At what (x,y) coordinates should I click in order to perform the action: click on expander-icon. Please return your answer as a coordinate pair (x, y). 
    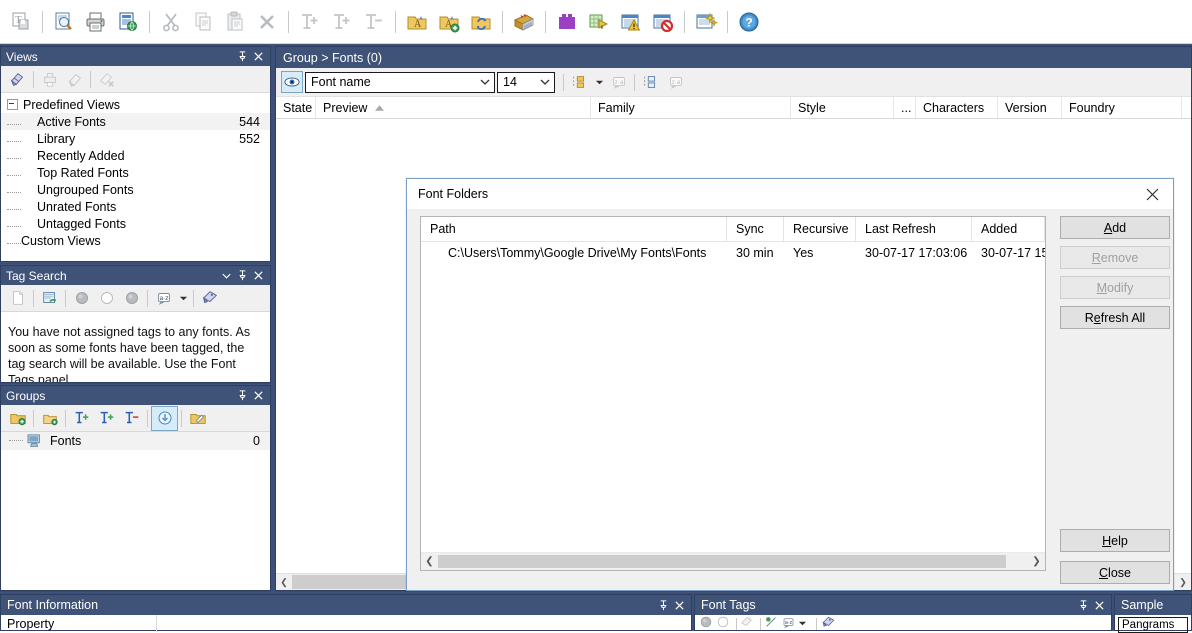
    Looking at the image, I should click on (12, 104).